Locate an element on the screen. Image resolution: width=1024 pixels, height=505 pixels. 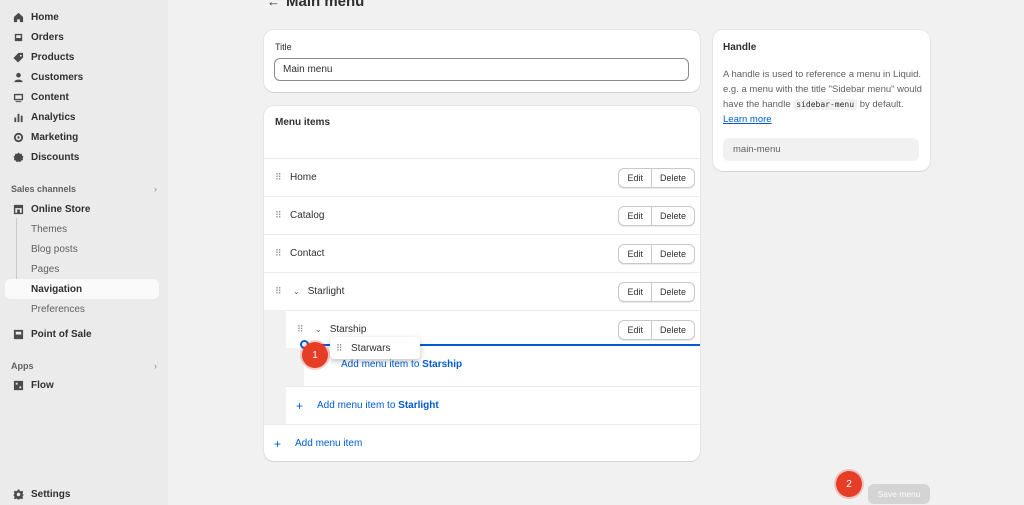
sidebar-item-products: Products is located at coordinates (82, 57).